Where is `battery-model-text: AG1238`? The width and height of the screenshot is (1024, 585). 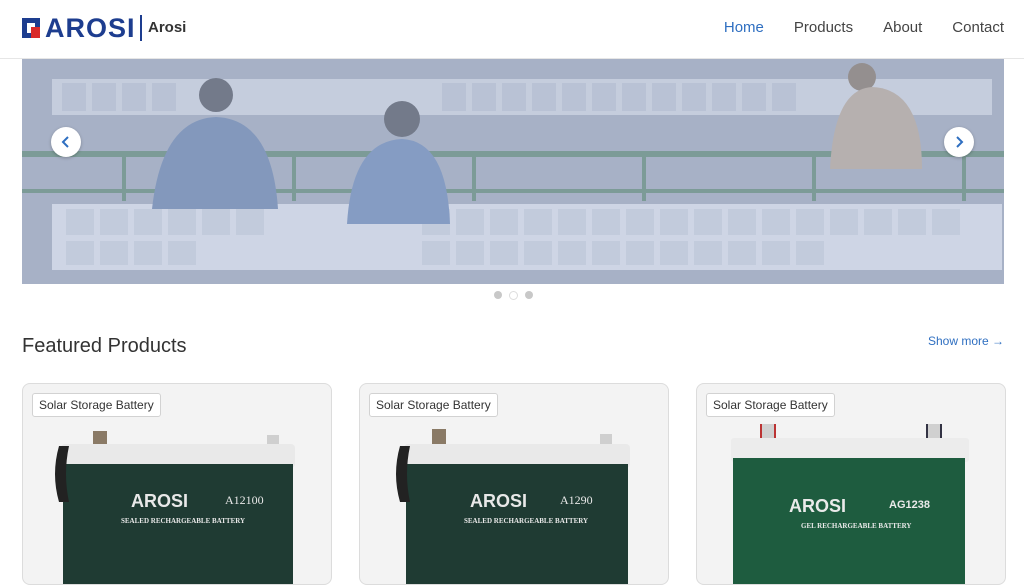 battery-model-text: AG1238 is located at coordinates (909, 505).